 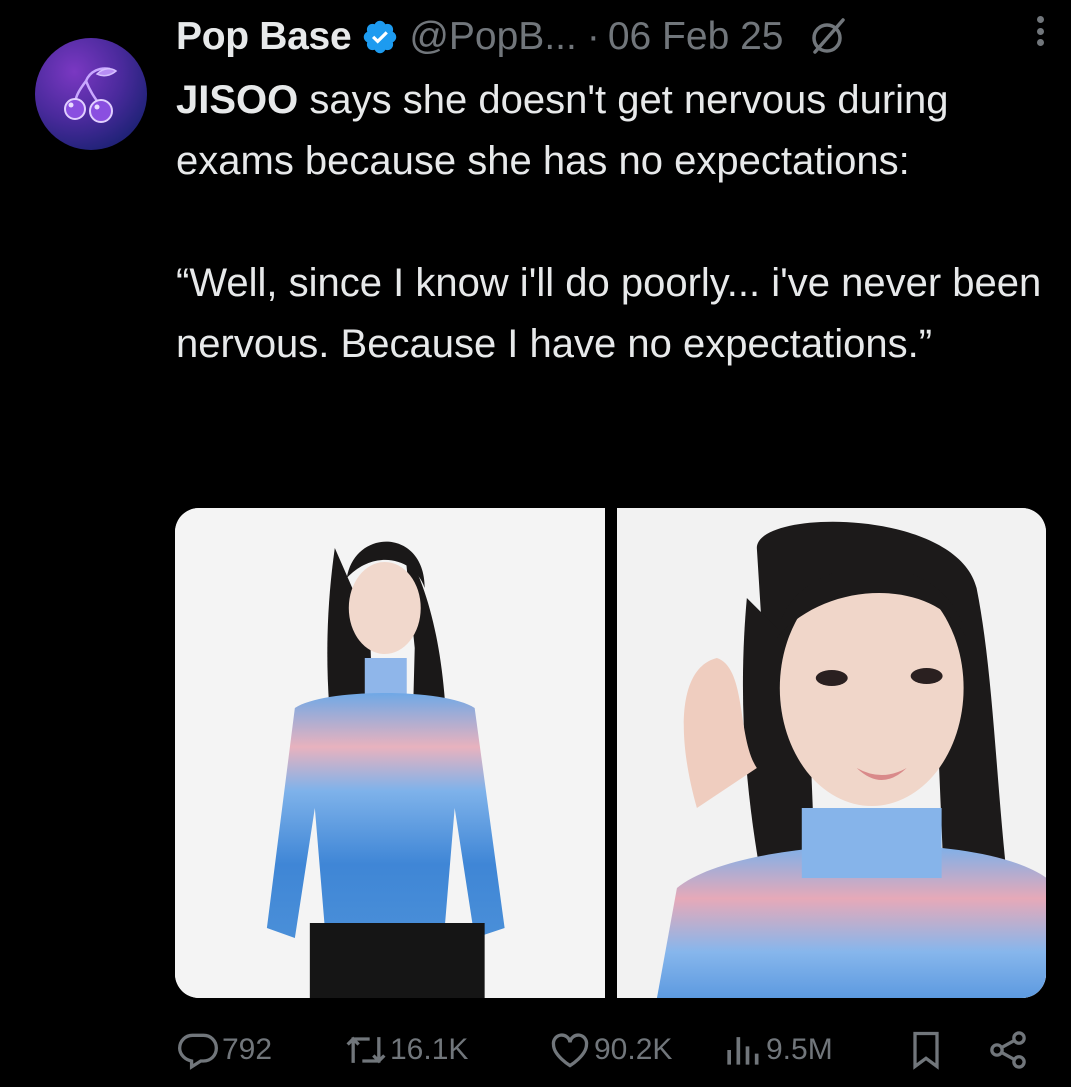 What do you see at coordinates (247, 1049) in the screenshot?
I see `reply-count: 792` at bounding box center [247, 1049].